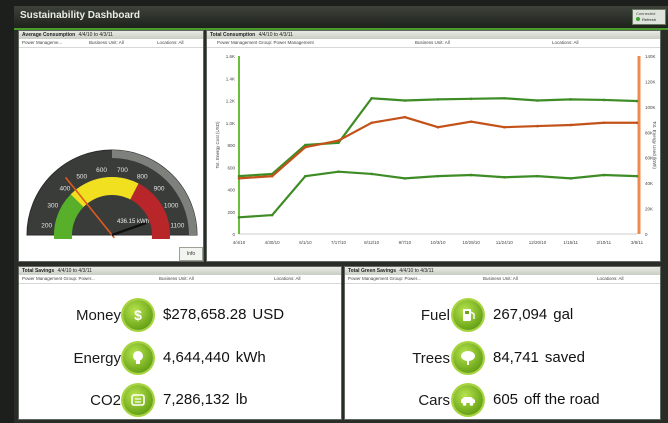  What do you see at coordinates (196, 357) in the screenshot?
I see `metric-number: 4,644,440` at bounding box center [196, 357].